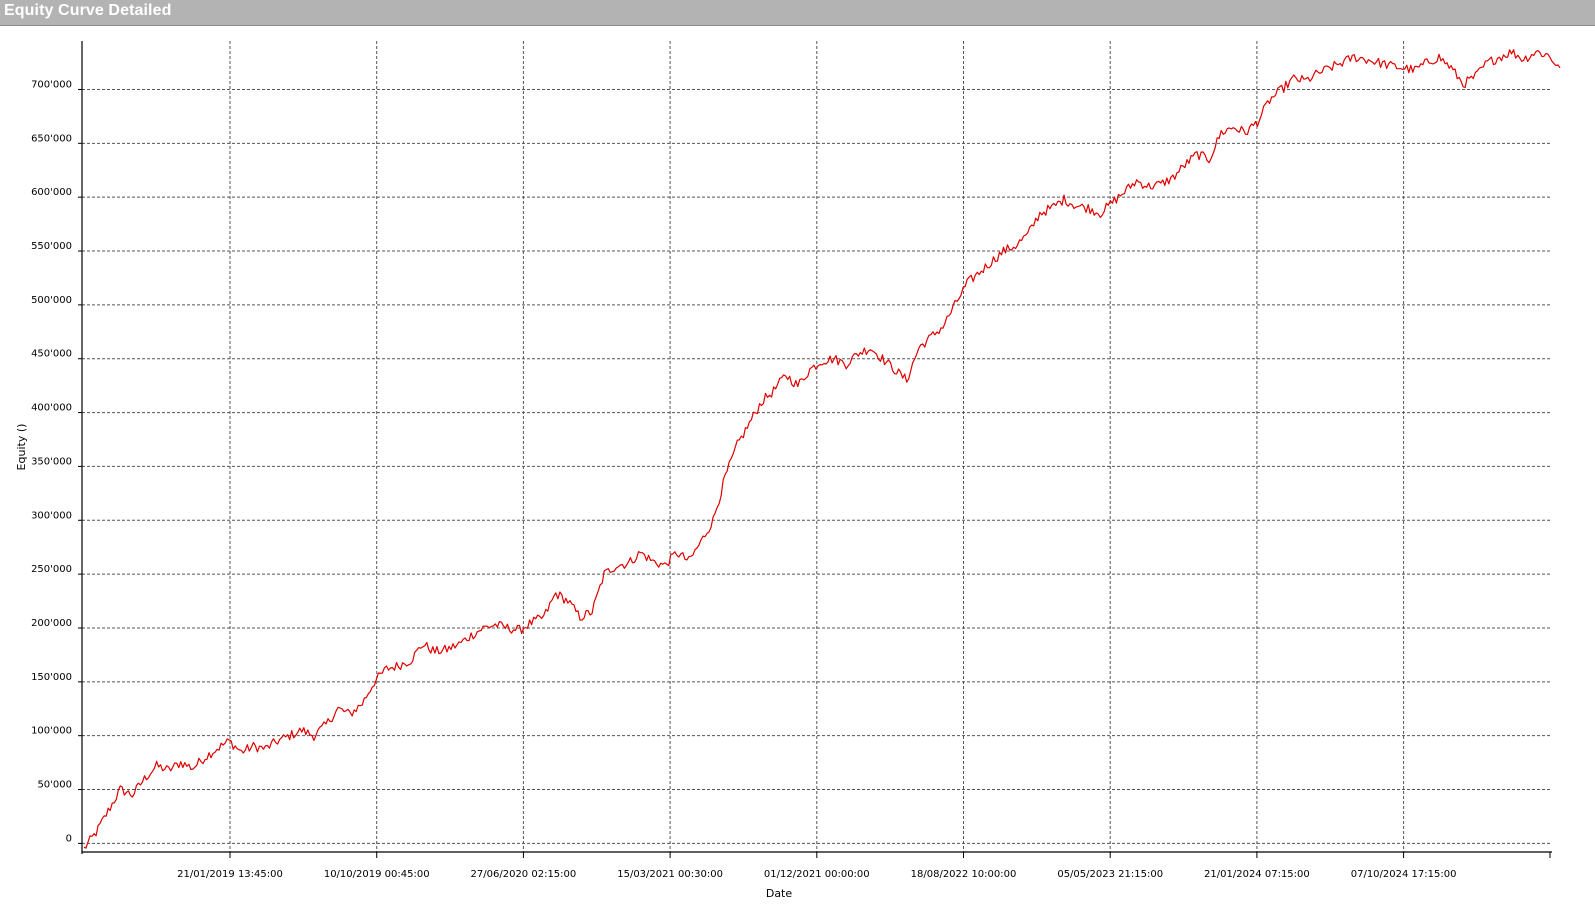 The height and width of the screenshot is (915, 1595). I want to click on y-tick-label: 100'000, so click(51, 731).